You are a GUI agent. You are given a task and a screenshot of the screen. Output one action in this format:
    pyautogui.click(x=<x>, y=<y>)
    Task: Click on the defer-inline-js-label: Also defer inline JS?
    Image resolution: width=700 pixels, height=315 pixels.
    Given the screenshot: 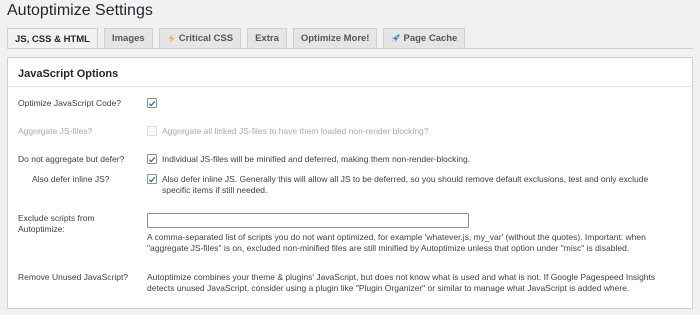 What is the action you would take?
    pyautogui.click(x=71, y=179)
    